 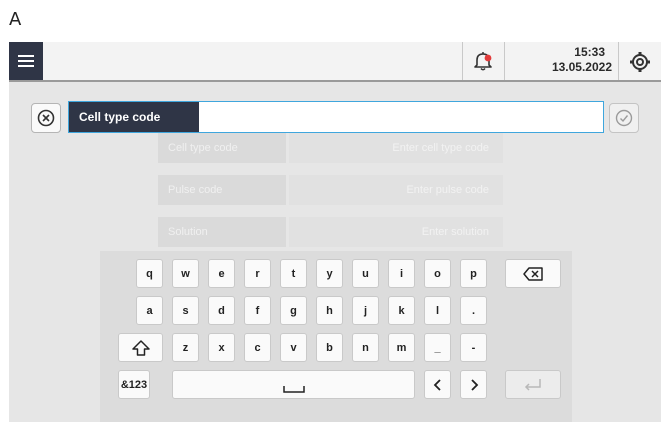 What do you see at coordinates (15, 19) in the screenshot?
I see `figure-label: A` at bounding box center [15, 19].